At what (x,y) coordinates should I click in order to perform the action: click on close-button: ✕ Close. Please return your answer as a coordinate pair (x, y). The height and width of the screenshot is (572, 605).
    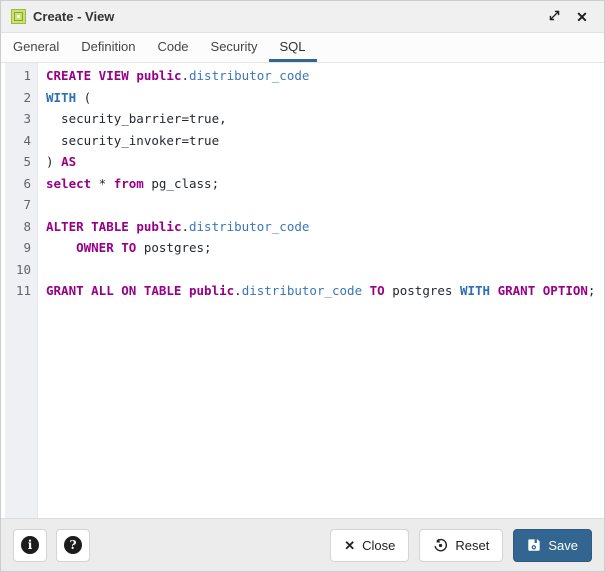
    Looking at the image, I should click on (370, 545).